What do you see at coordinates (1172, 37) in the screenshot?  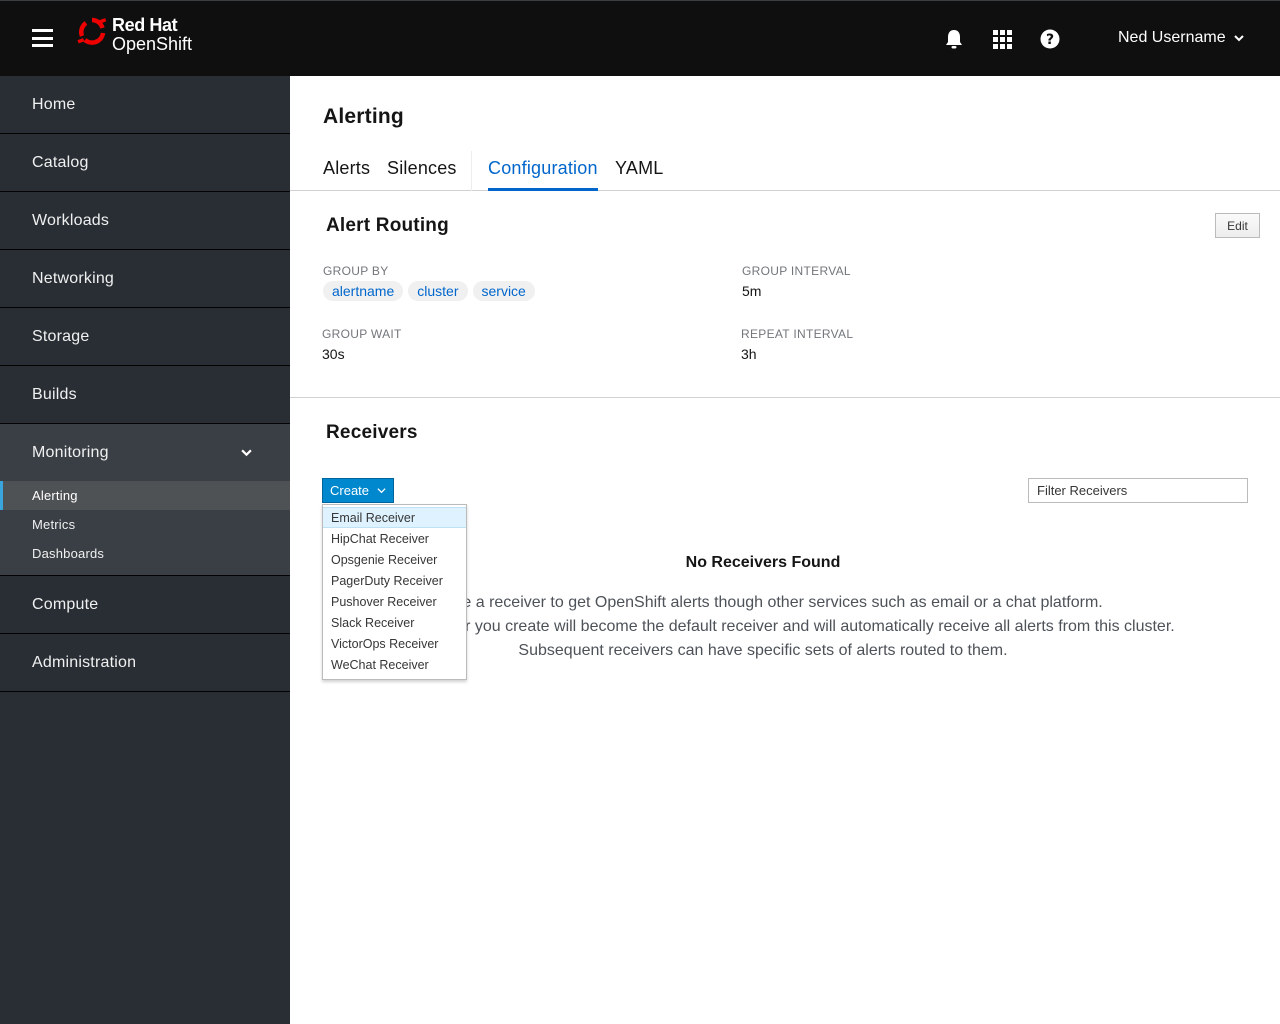 I see `user-name: Ned Username` at bounding box center [1172, 37].